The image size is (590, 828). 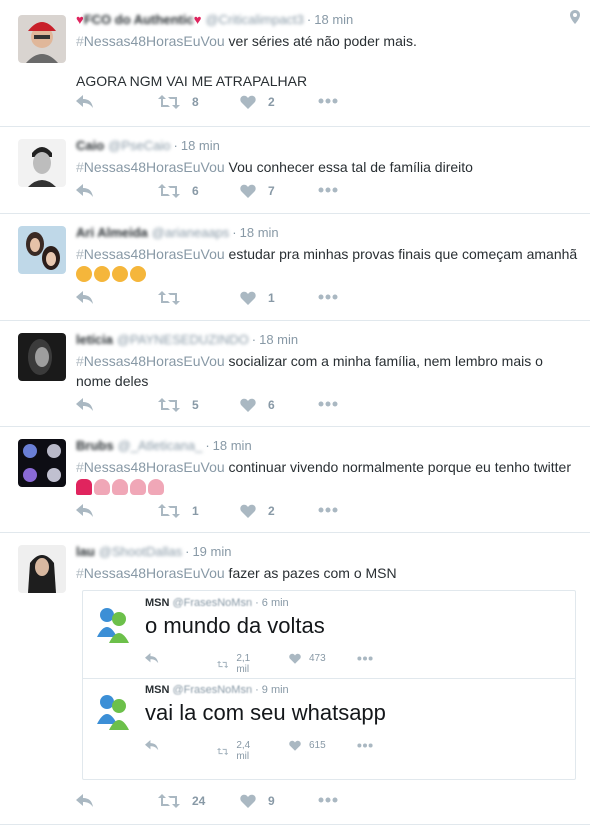 What do you see at coordinates (112, 232) in the screenshot?
I see `fullname: Ari Almeida` at bounding box center [112, 232].